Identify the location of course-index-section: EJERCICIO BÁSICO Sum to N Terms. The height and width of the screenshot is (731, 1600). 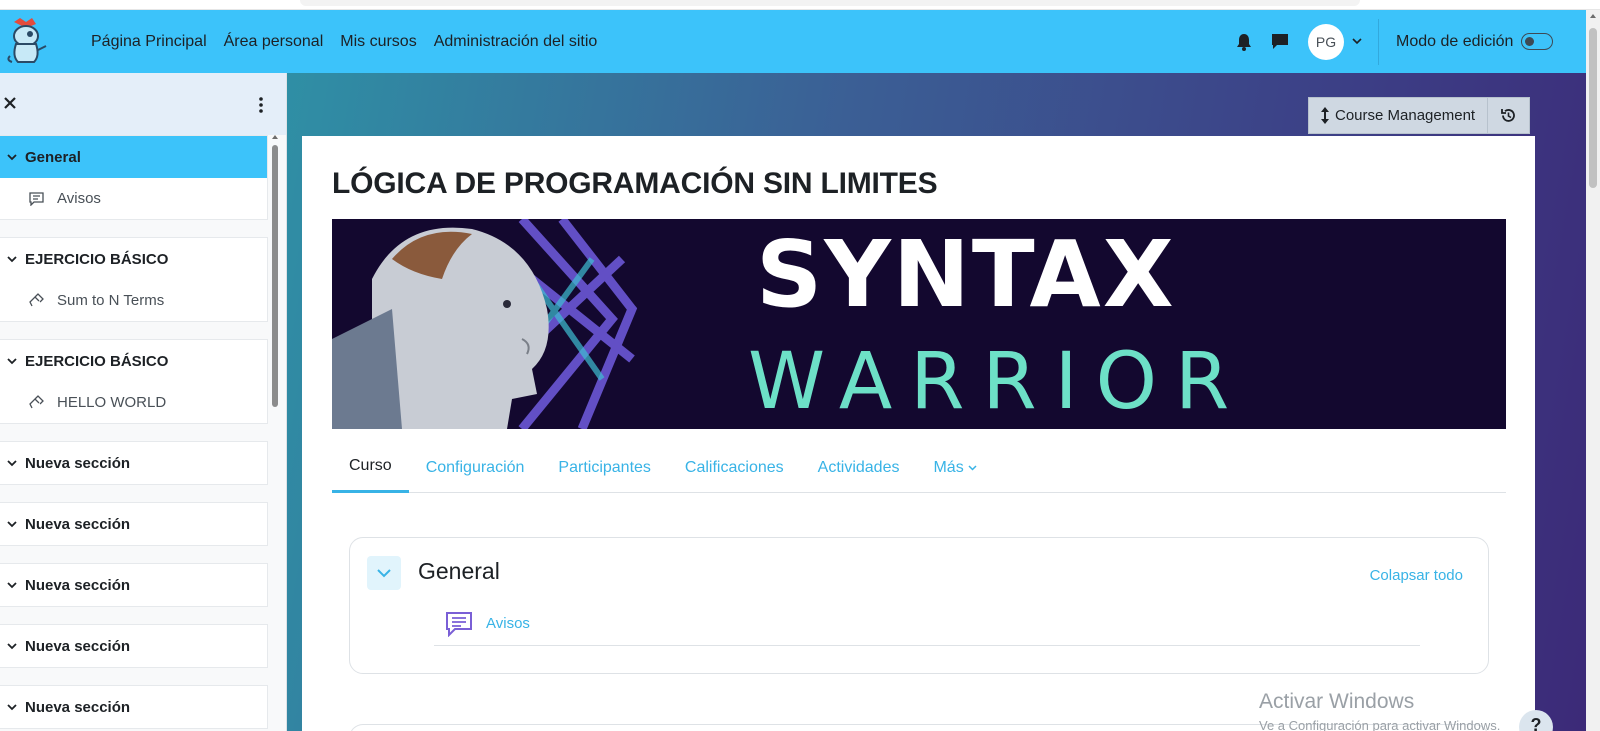
(134, 279).